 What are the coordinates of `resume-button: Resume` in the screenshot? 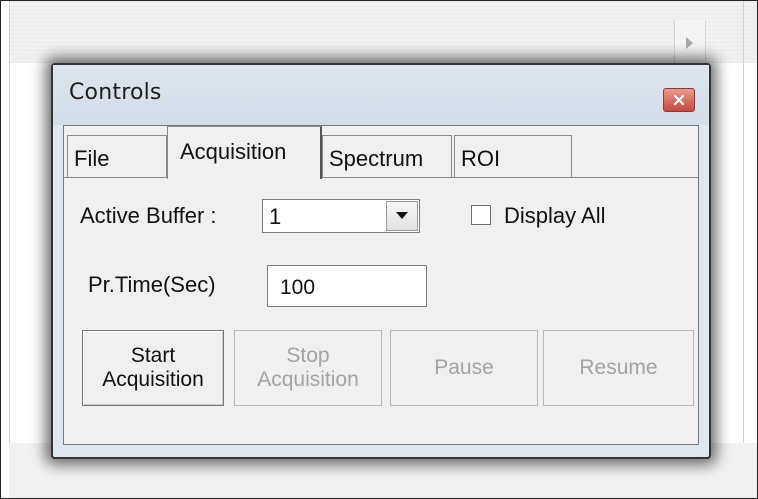 It's located at (618, 368).